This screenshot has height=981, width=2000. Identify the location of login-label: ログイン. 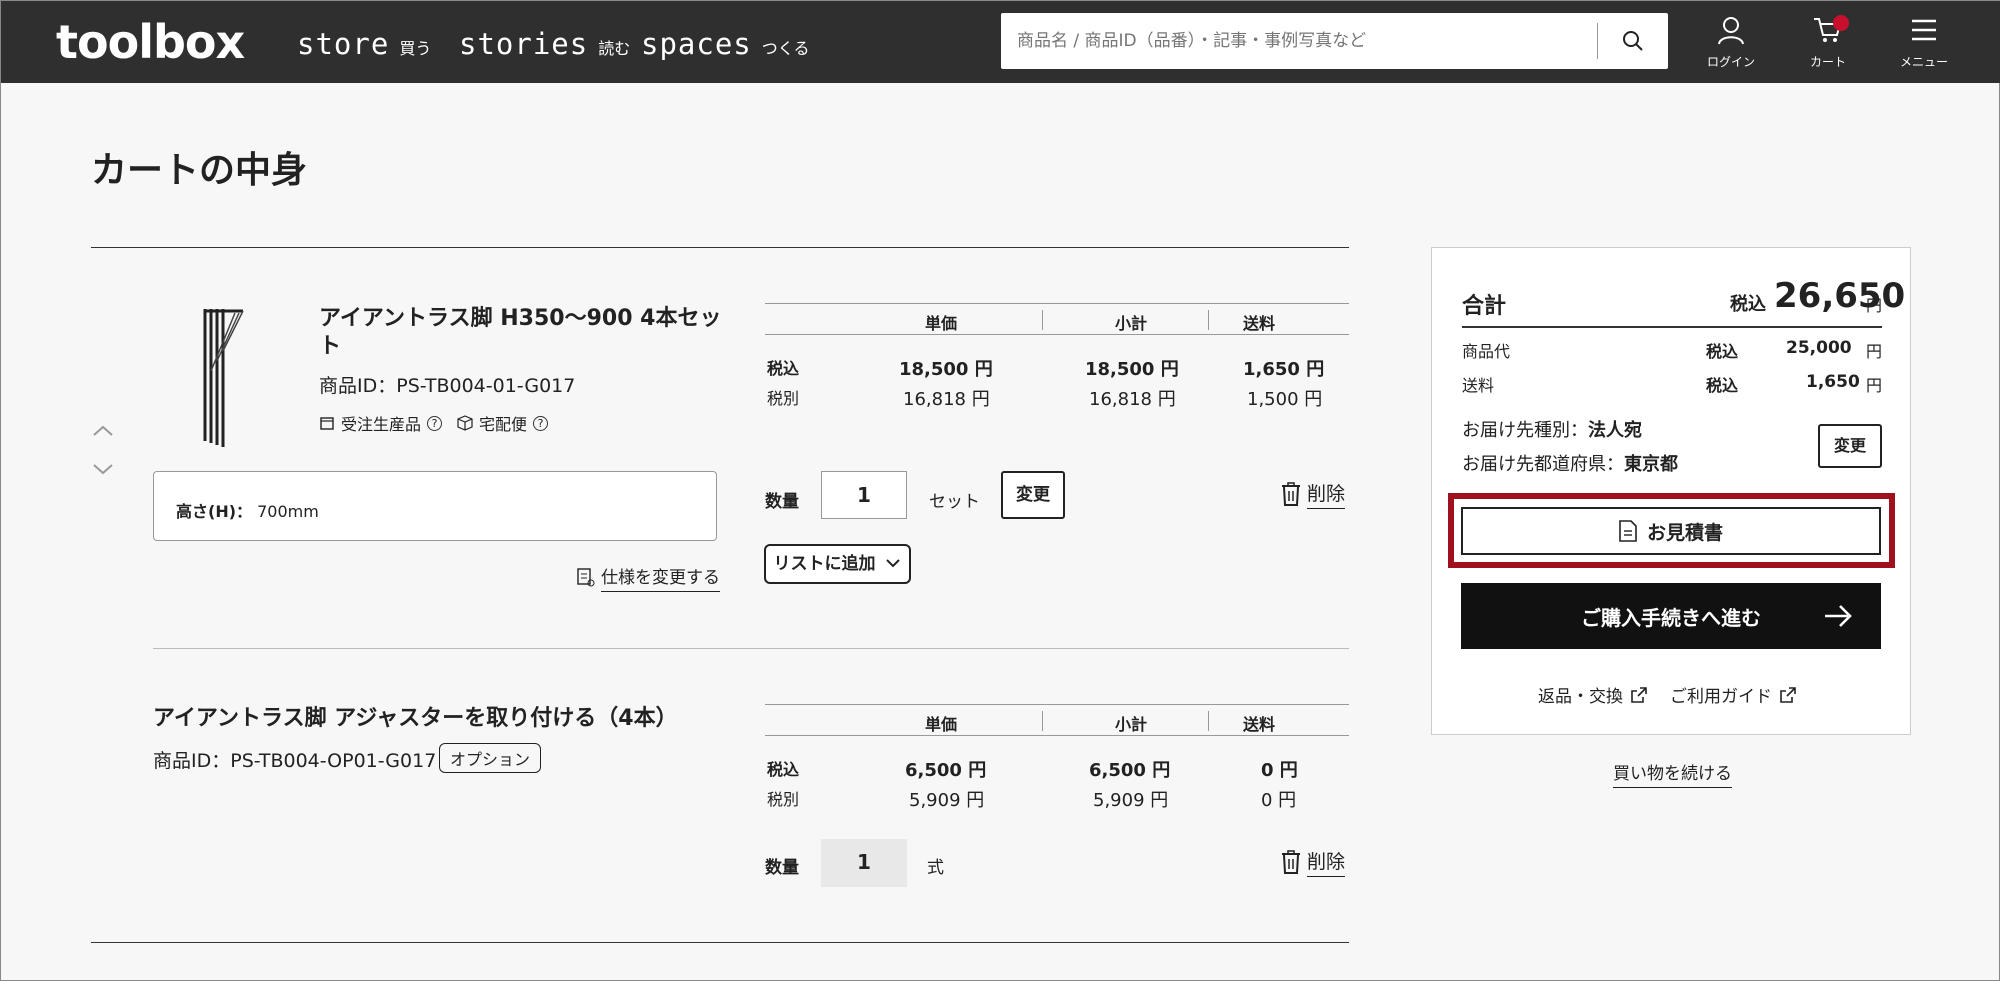
(1730, 62).